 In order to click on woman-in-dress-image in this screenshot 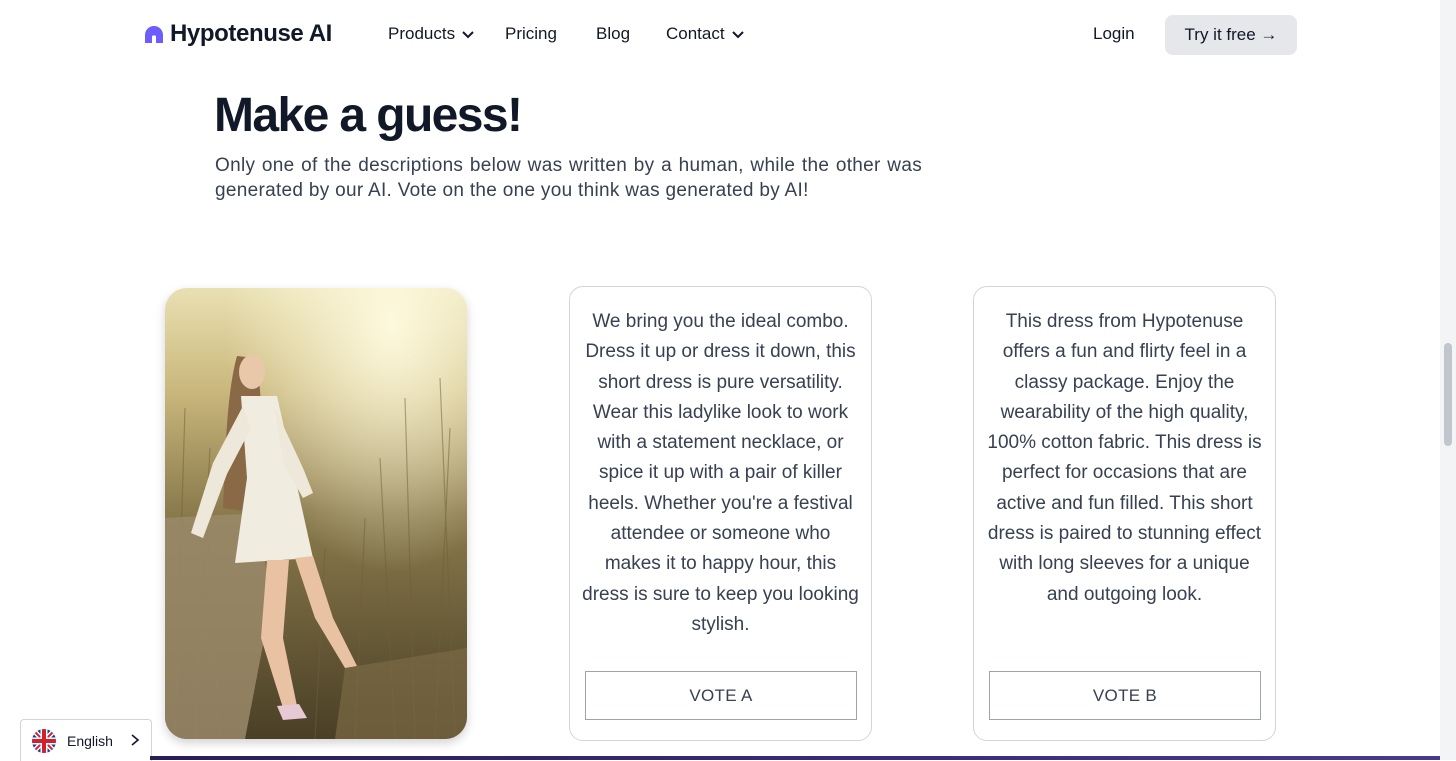, I will do `click(316, 513)`.